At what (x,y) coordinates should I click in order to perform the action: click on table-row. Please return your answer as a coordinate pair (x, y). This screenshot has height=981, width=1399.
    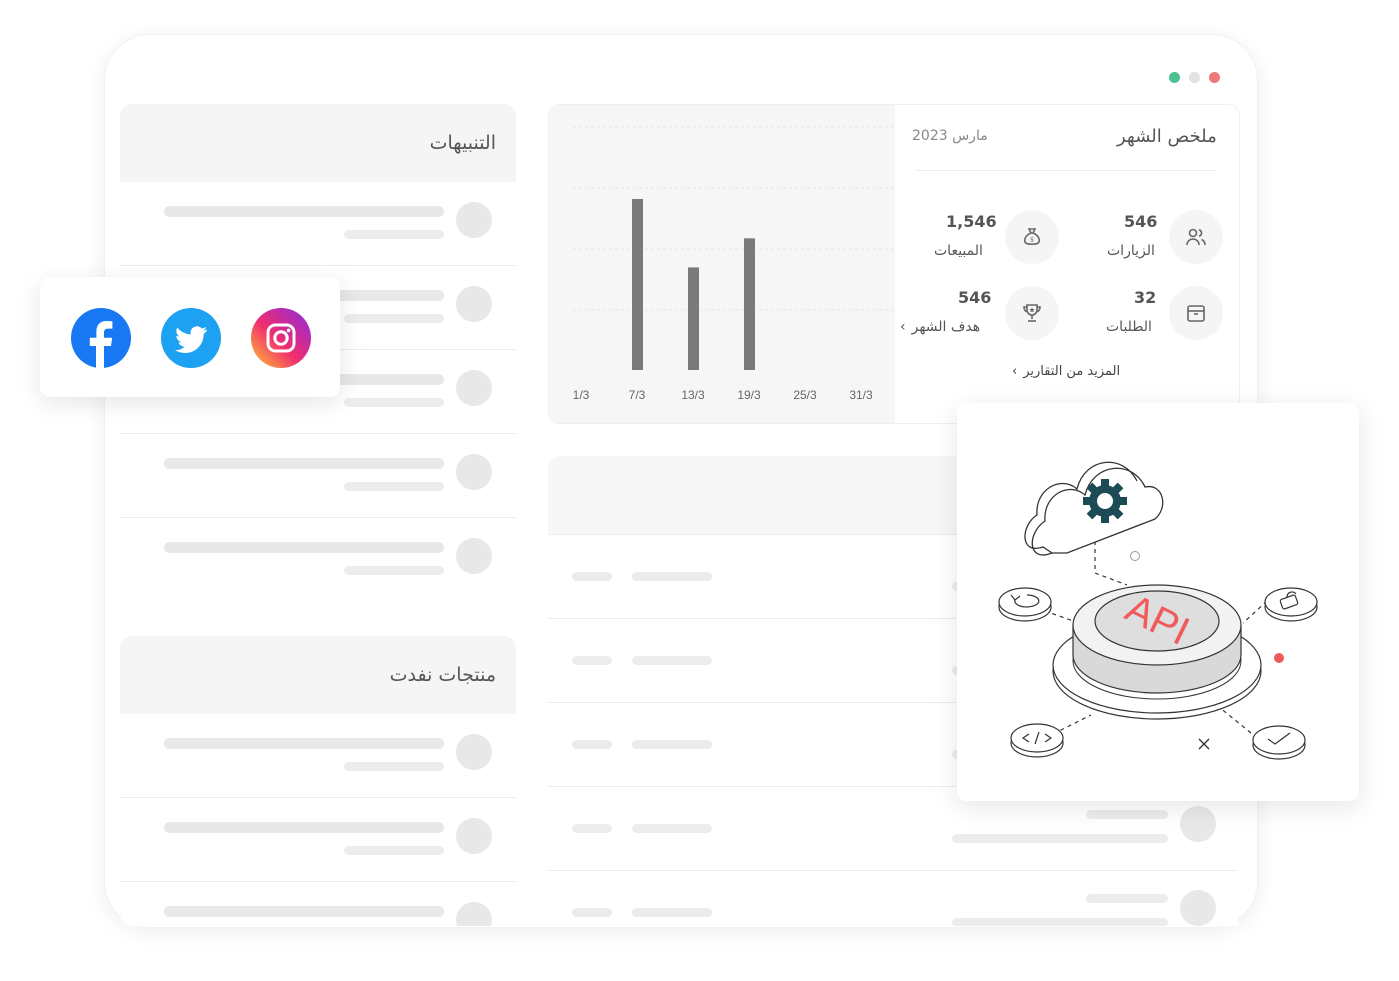
    Looking at the image, I should click on (893, 898).